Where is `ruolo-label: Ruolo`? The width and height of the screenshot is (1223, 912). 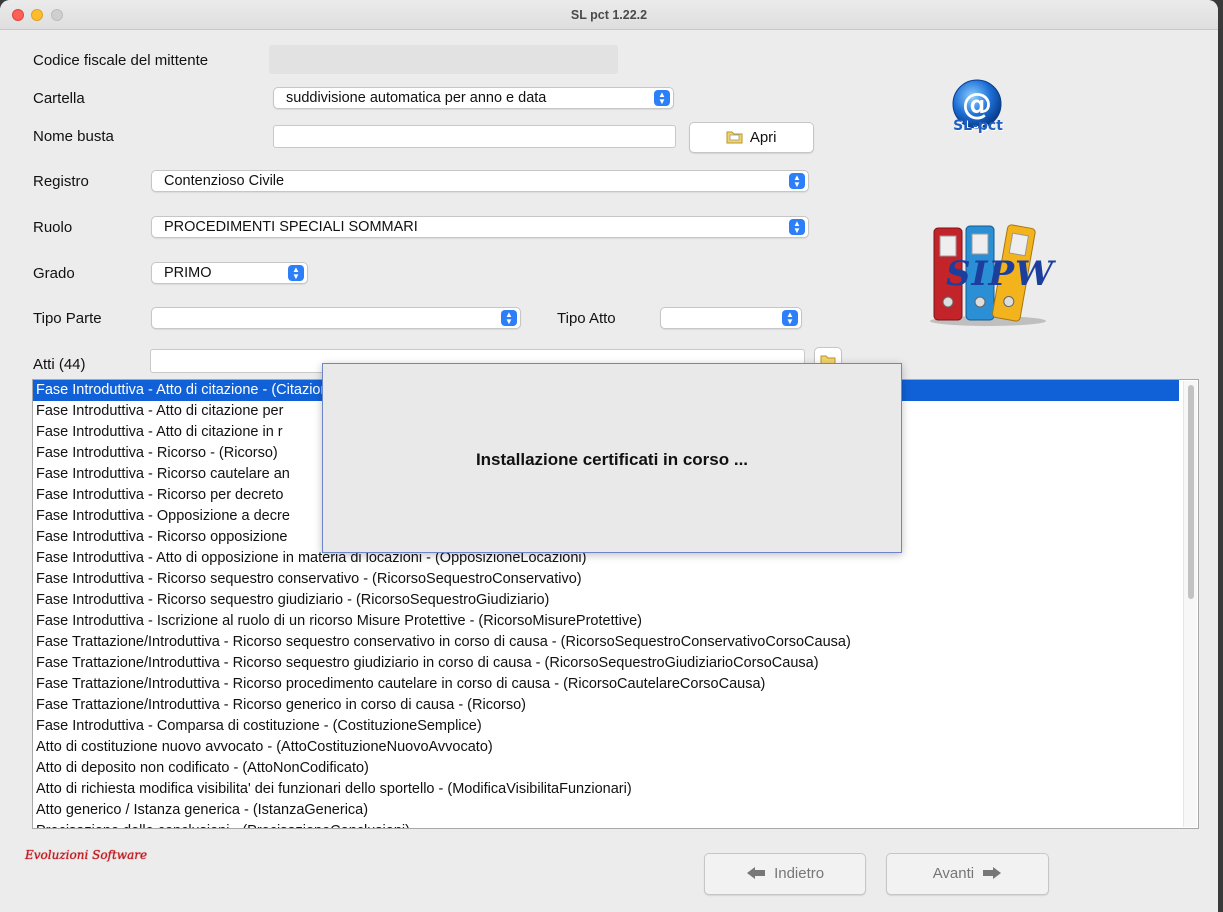
ruolo-label: Ruolo is located at coordinates (53, 227).